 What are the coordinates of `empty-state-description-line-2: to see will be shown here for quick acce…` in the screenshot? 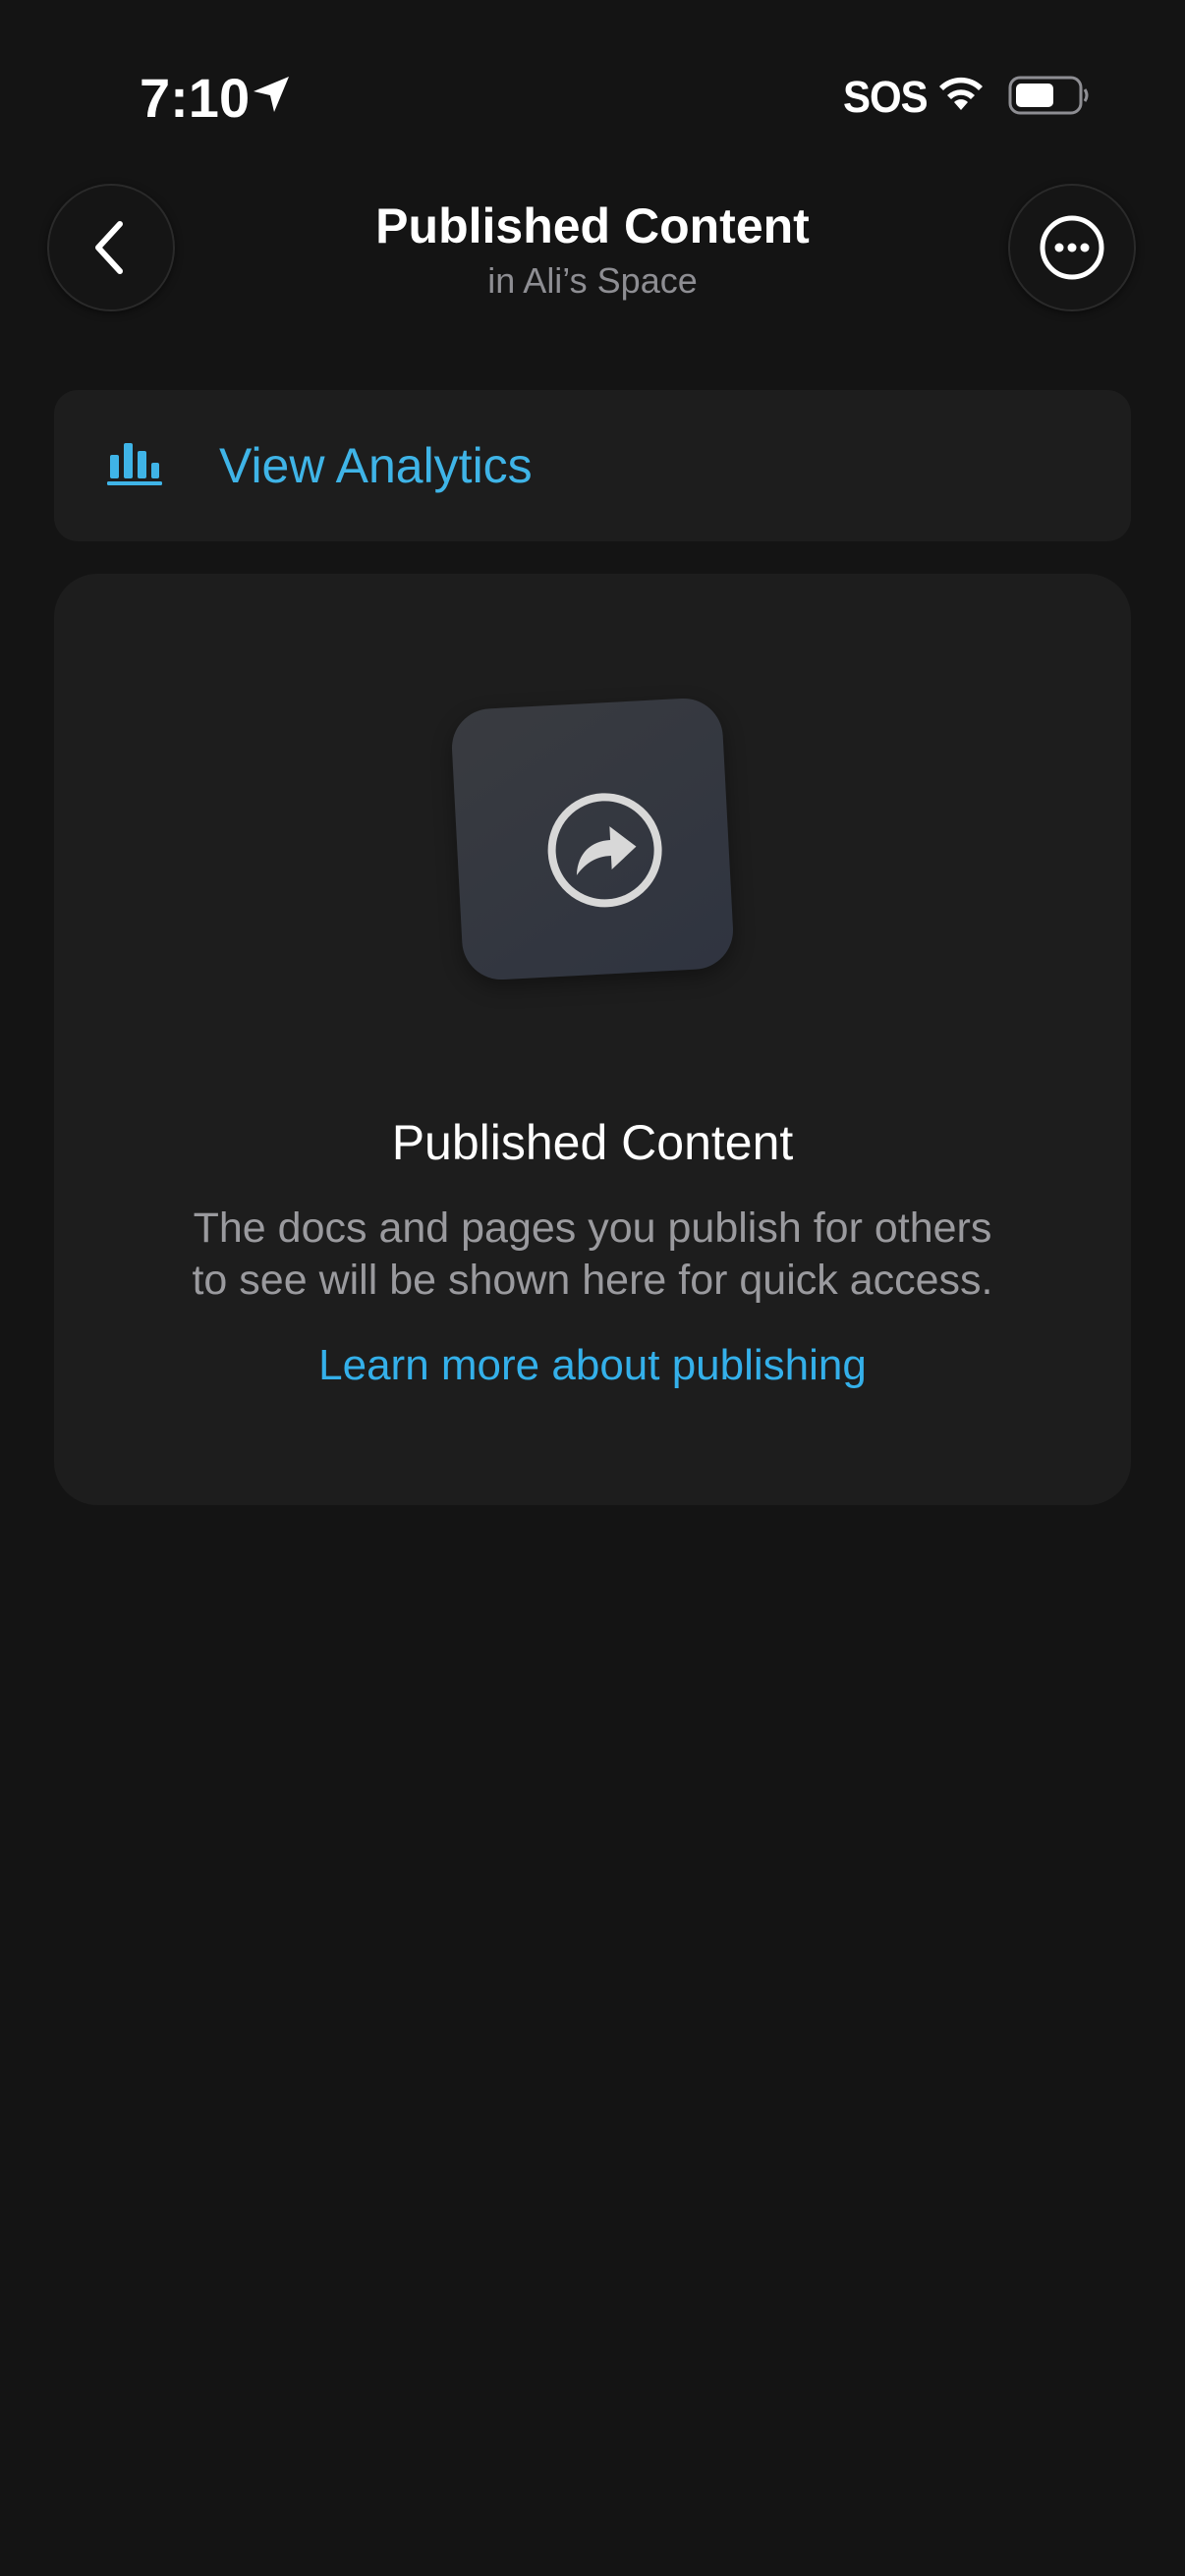 It's located at (592, 1280).